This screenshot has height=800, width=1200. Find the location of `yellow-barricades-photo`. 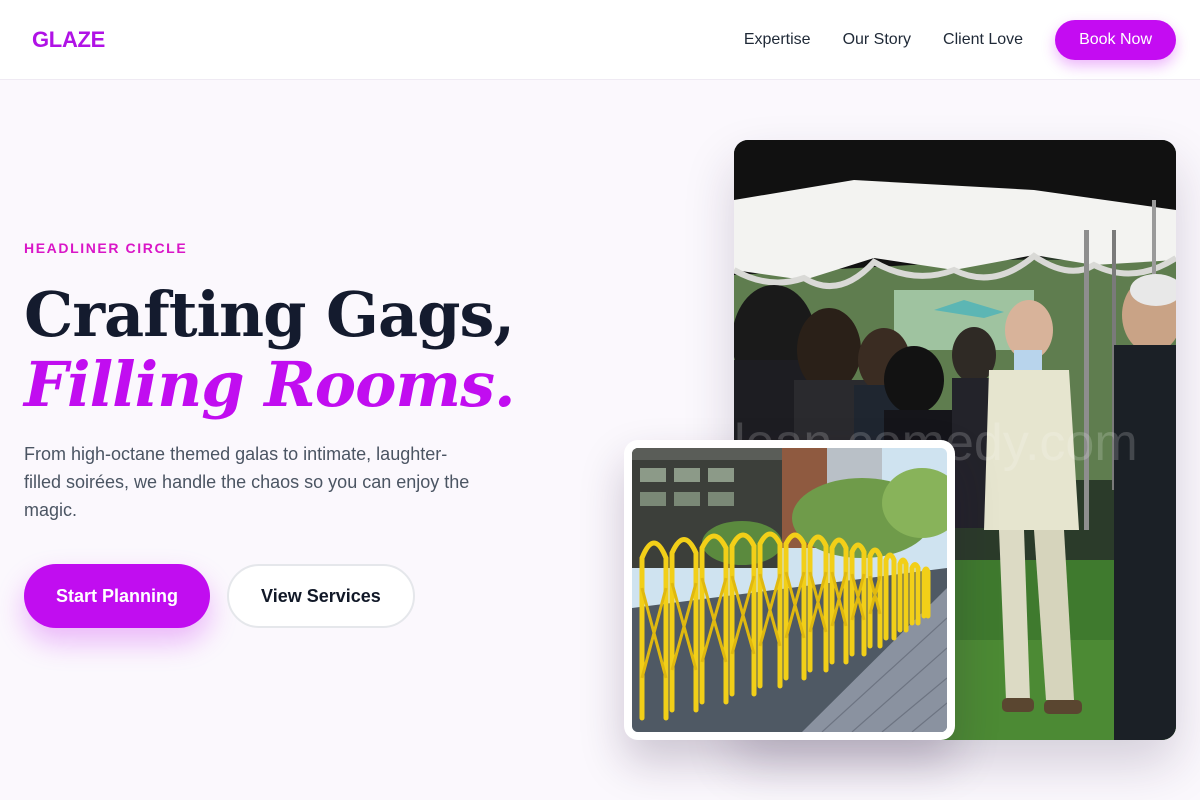

yellow-barricades-photo is located at coordinates (789, 590).